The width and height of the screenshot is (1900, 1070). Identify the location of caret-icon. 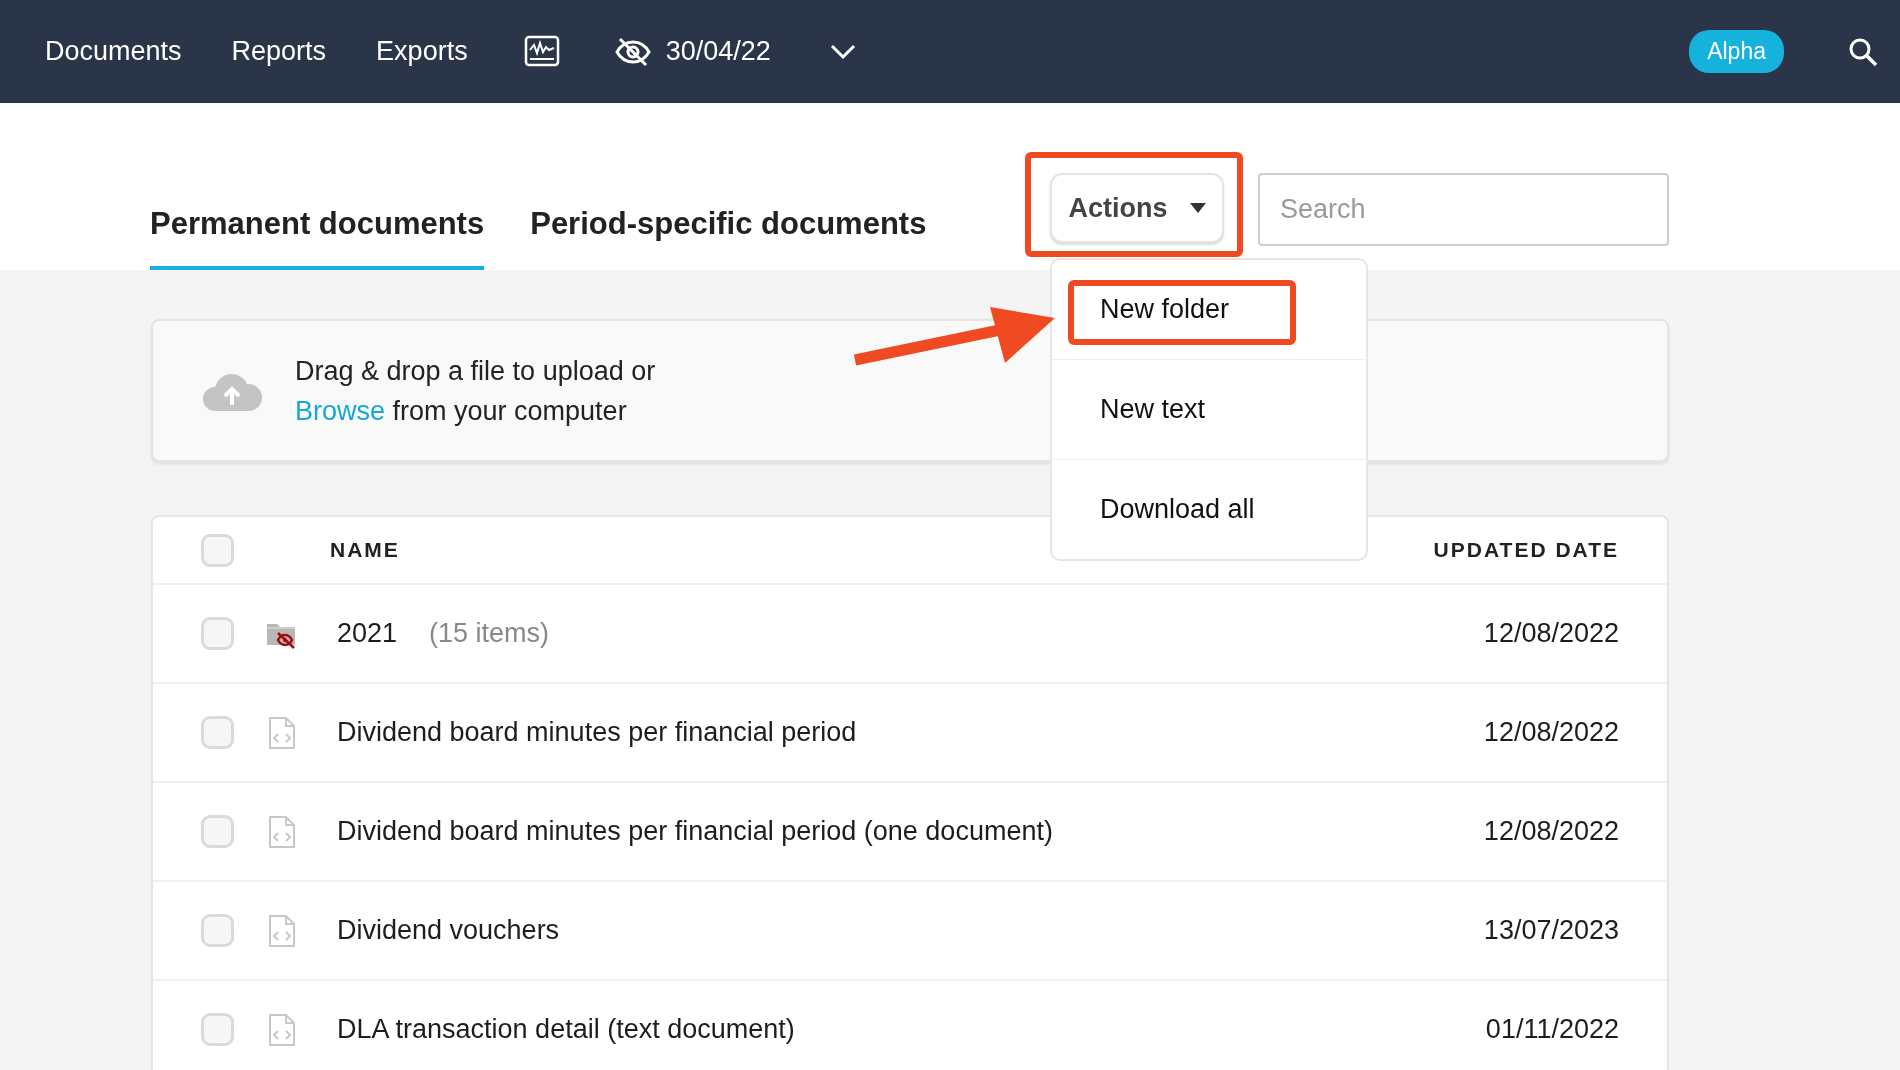
(1197, 208).